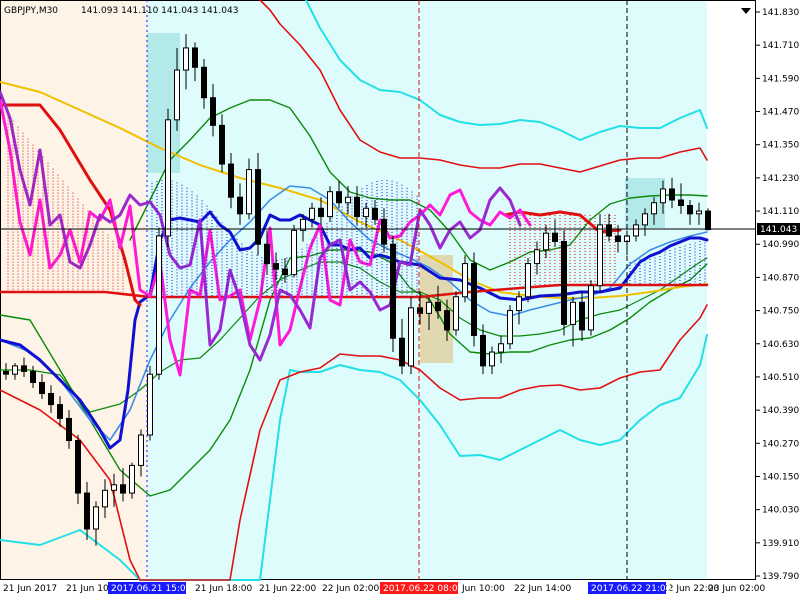  Describe the element at coordinates (780, 577) in the screenshot. I see `price-tick-label: 139.790` at that location.